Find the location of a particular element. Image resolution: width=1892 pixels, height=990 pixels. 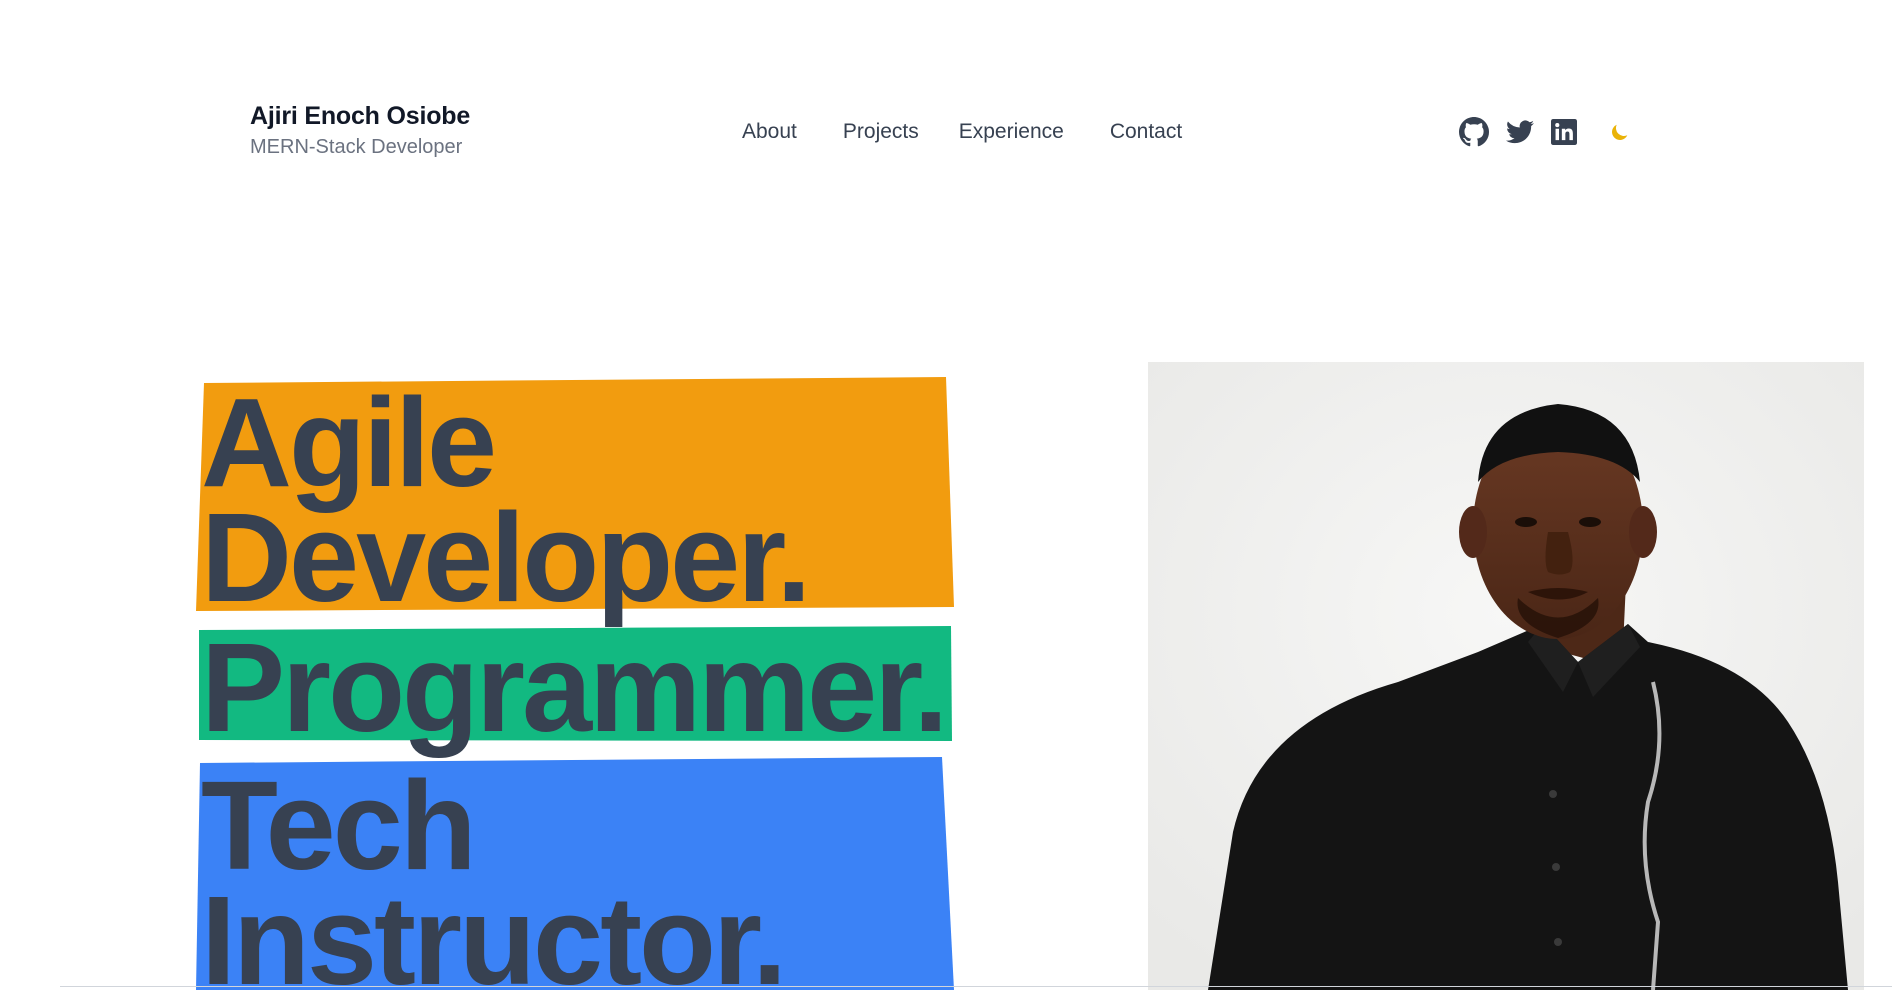

github-icon is located at coordinates (1474, 132).